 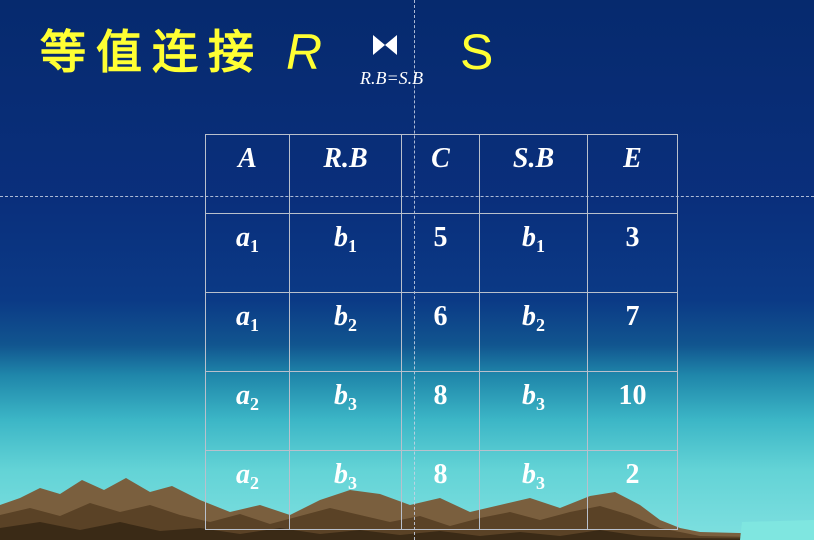 I want to click on table-row: a2 b3 8 b3 2, so click(x=441, y=490).